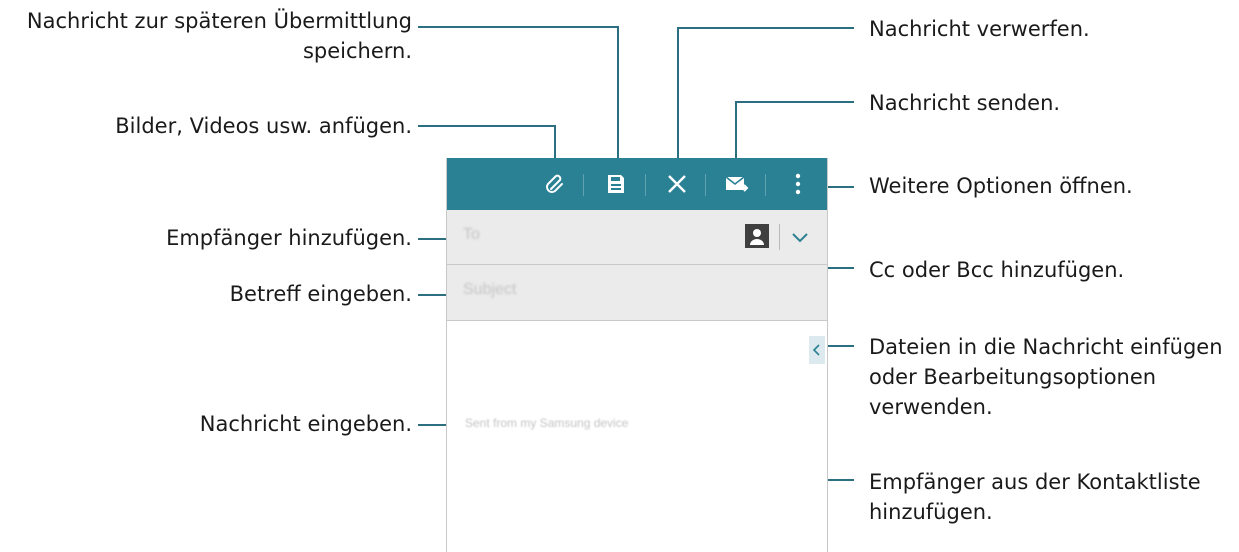  I want to click on leader-save-h, so click(518, 27).